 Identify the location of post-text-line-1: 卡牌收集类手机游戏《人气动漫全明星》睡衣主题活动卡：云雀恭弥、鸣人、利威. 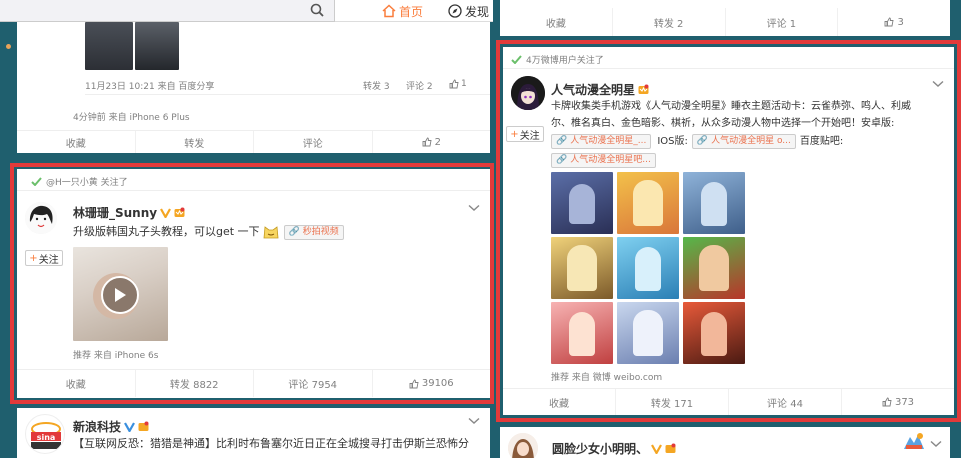
(731, 106).